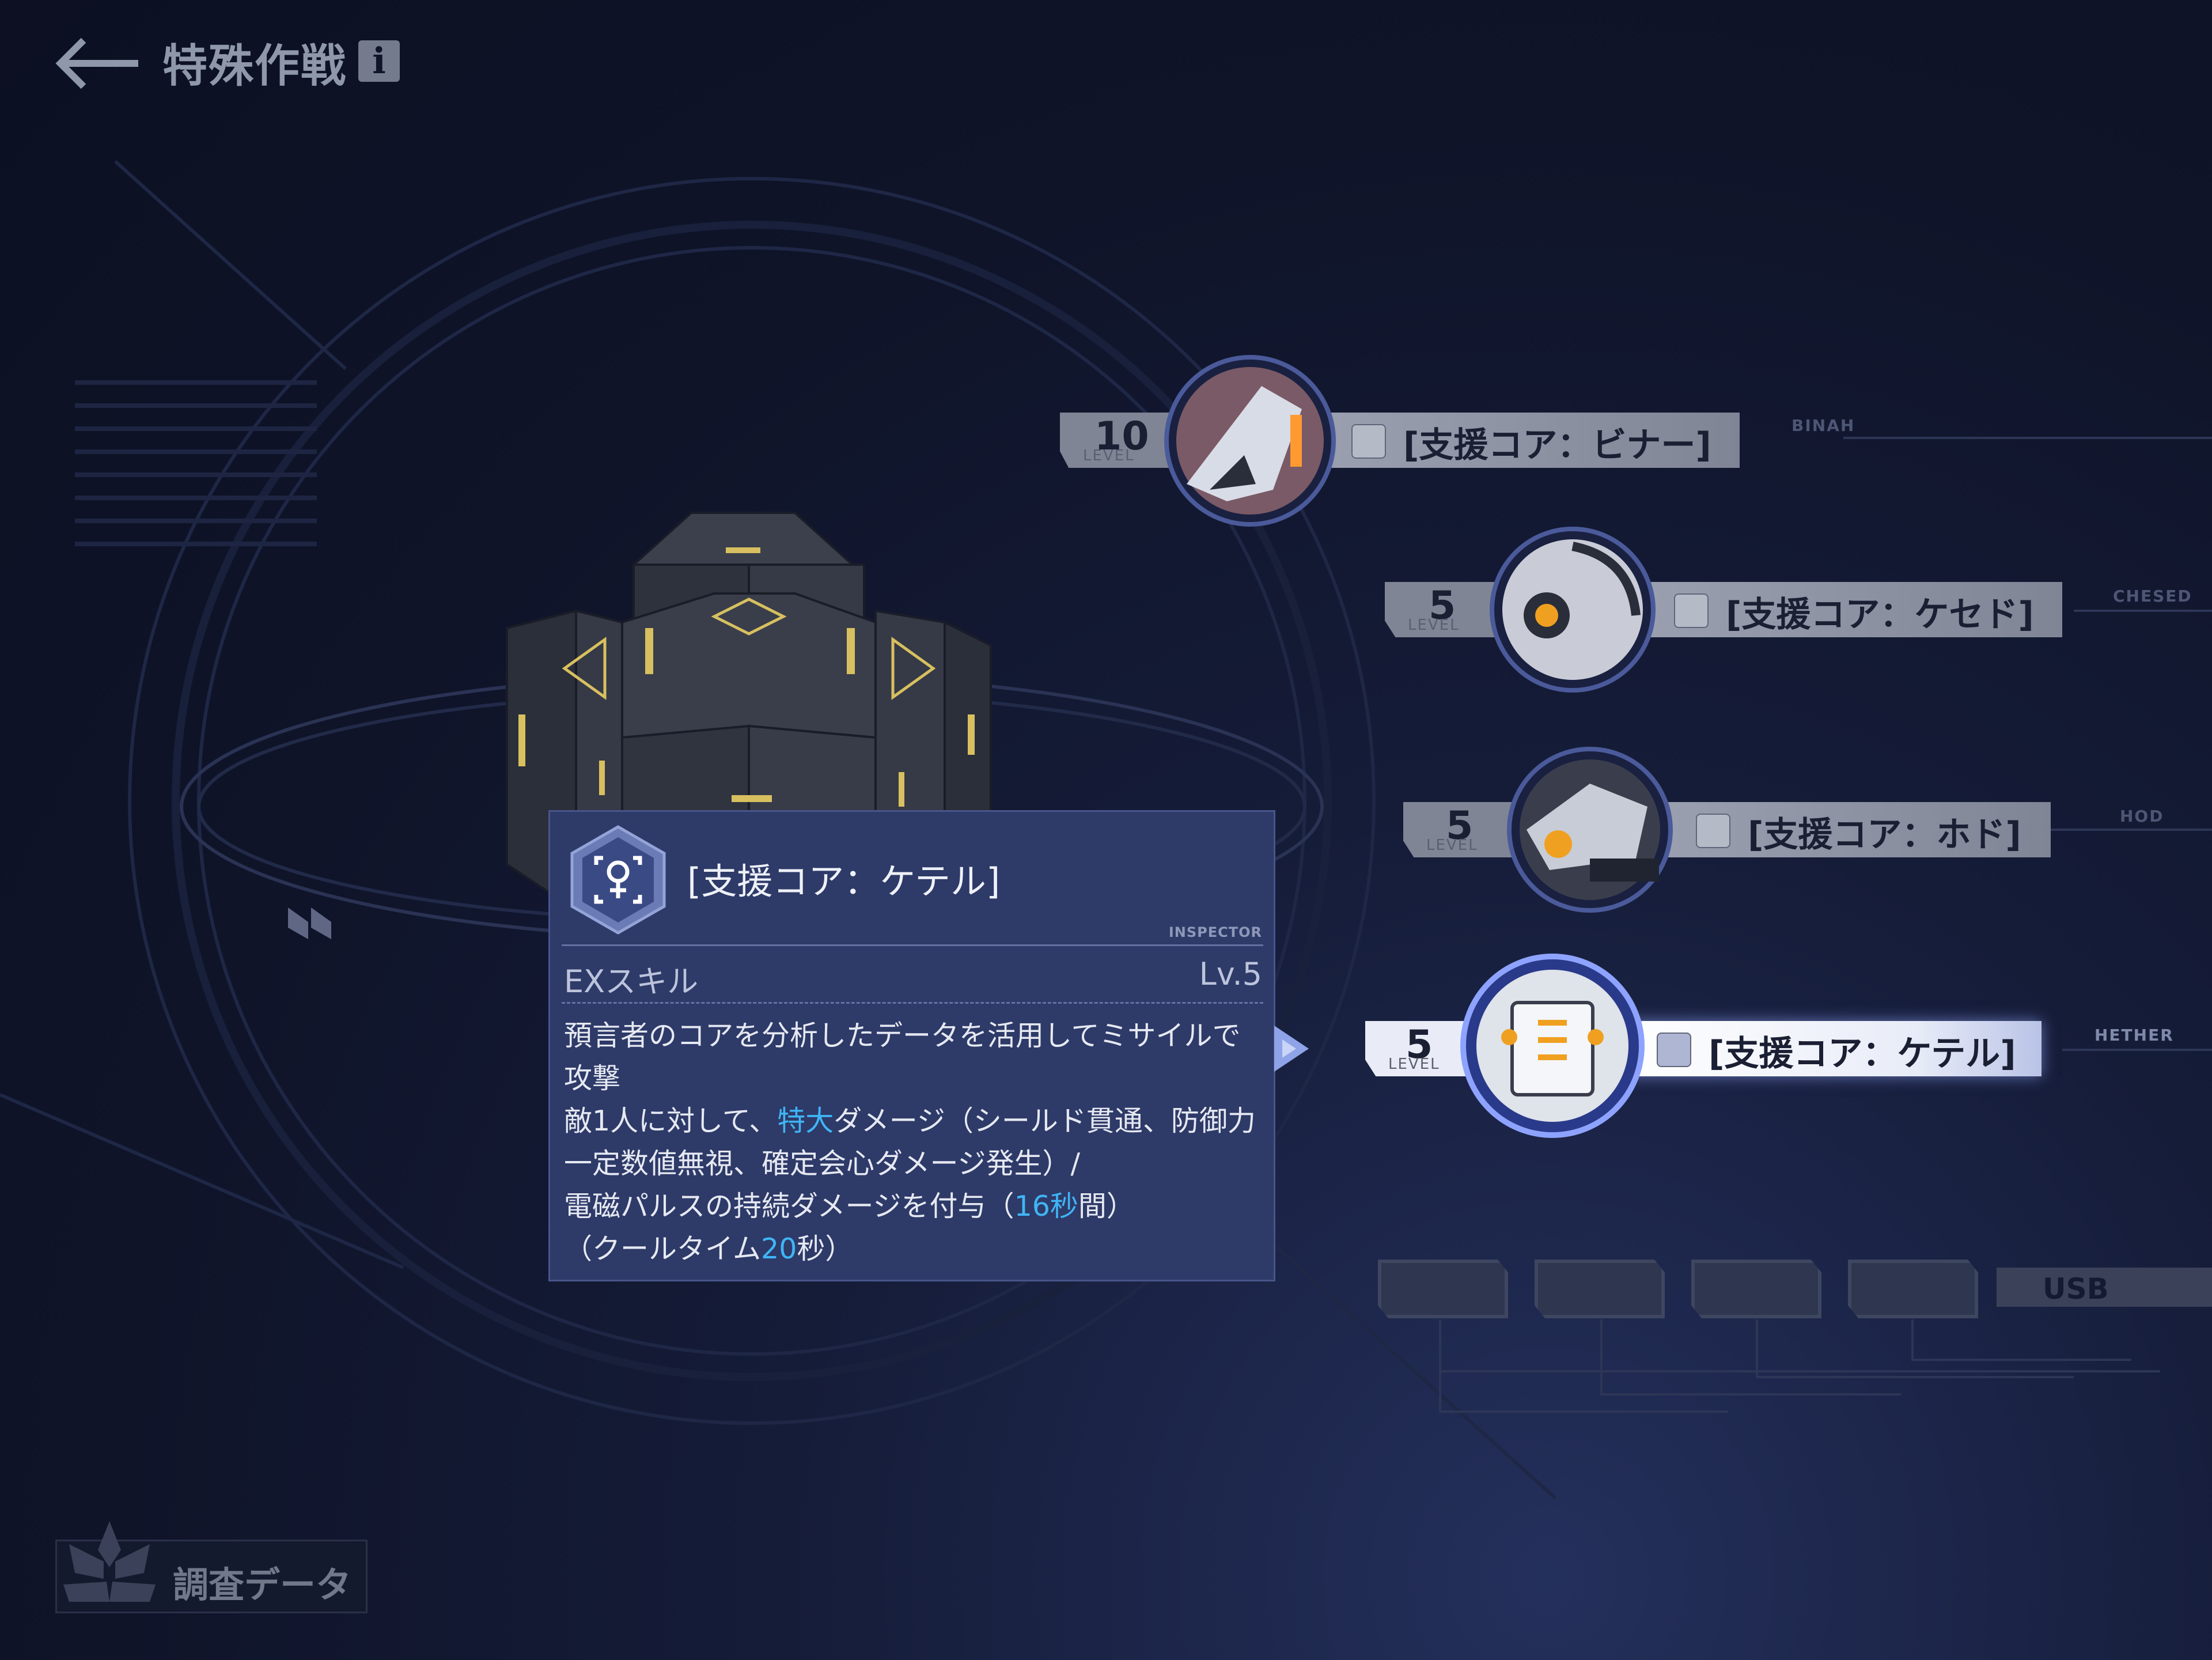 This screenshot has width=2212, height=1660. I want to click on inspector-tag: INSPECTOR, so click(1215, 932).